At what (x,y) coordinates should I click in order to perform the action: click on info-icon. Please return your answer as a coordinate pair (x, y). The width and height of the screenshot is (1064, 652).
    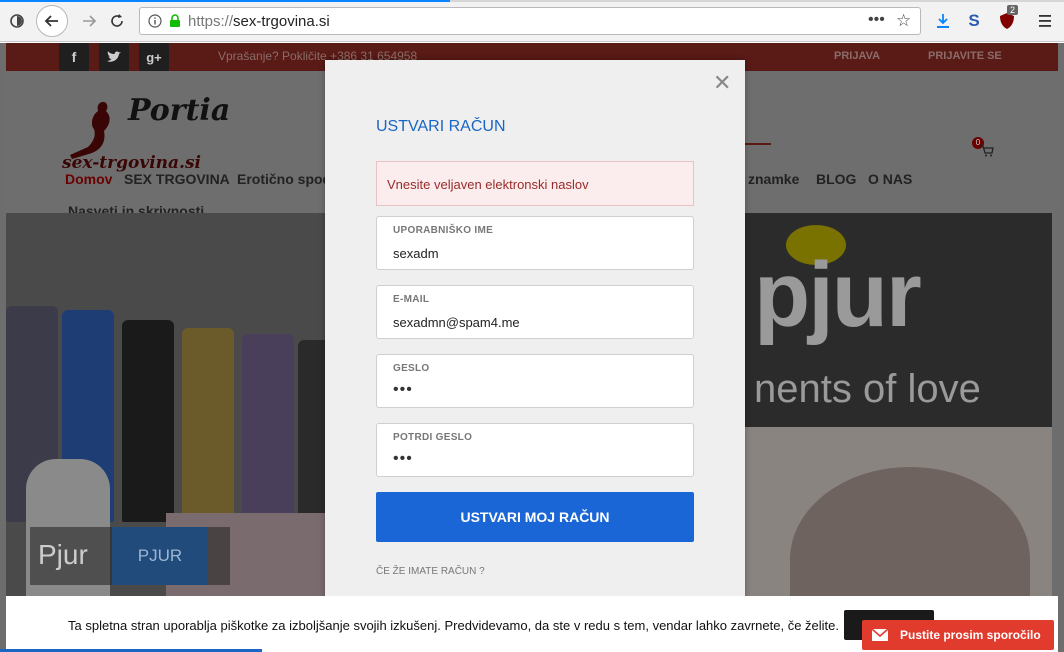
    Looking at the image, I should click on (155, 21).